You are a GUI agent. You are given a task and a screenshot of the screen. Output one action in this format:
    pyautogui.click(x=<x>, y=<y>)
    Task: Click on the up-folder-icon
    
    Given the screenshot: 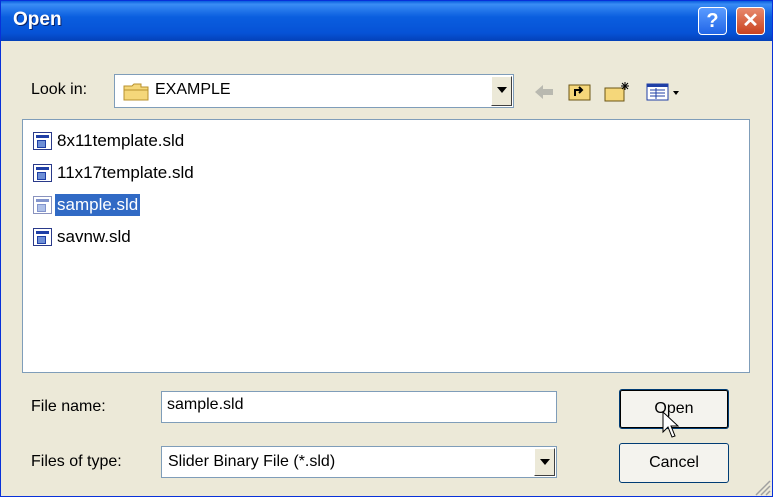 What is the action you would take?
    pyautogui.click(x=580, y=92)
    